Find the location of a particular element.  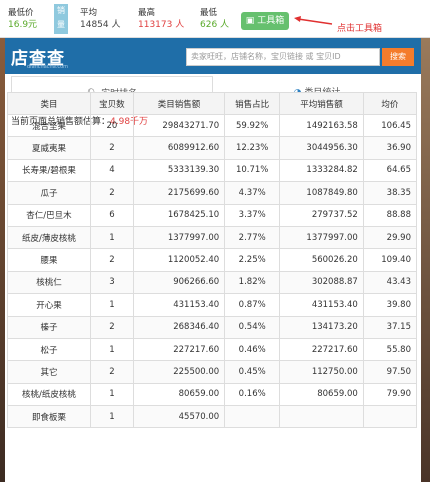

table-row: 混合坚果 20 29843271.70 59.92% 1492163.58 106.45 is located at coordinates (212, 125).